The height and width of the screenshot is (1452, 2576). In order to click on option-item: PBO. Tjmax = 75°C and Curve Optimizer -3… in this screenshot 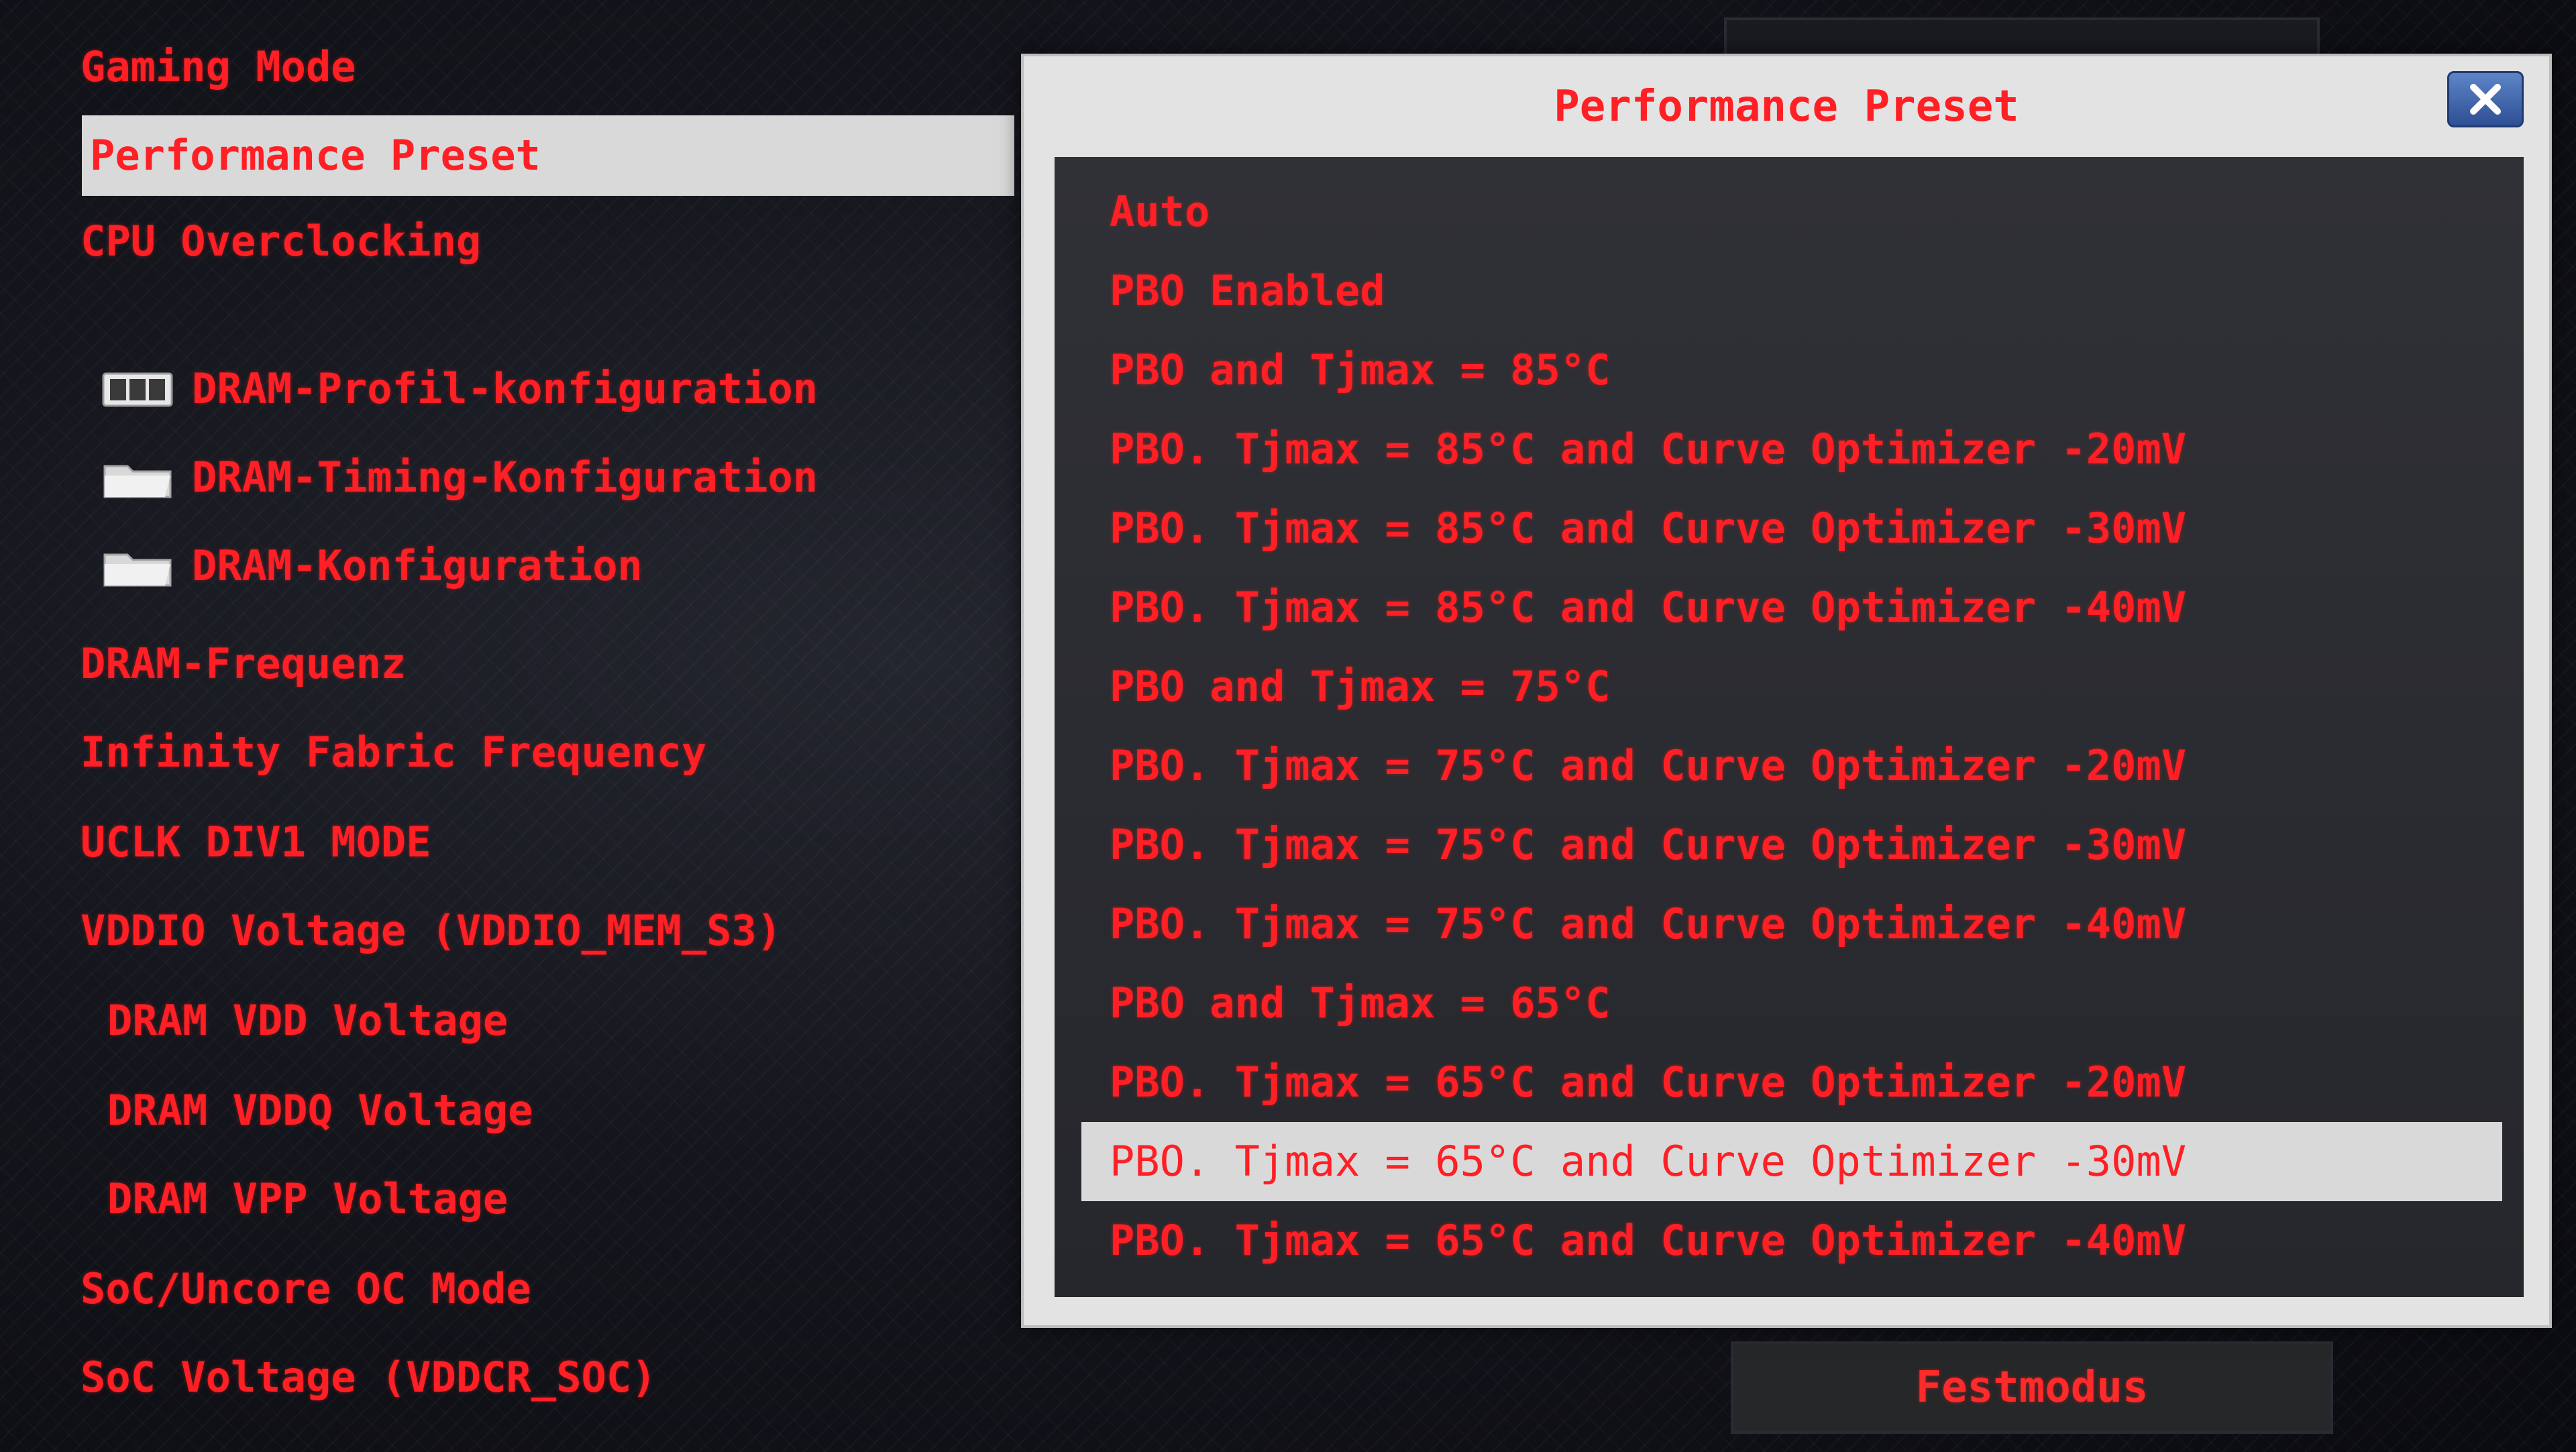, I will do `click(1789, 845)`.